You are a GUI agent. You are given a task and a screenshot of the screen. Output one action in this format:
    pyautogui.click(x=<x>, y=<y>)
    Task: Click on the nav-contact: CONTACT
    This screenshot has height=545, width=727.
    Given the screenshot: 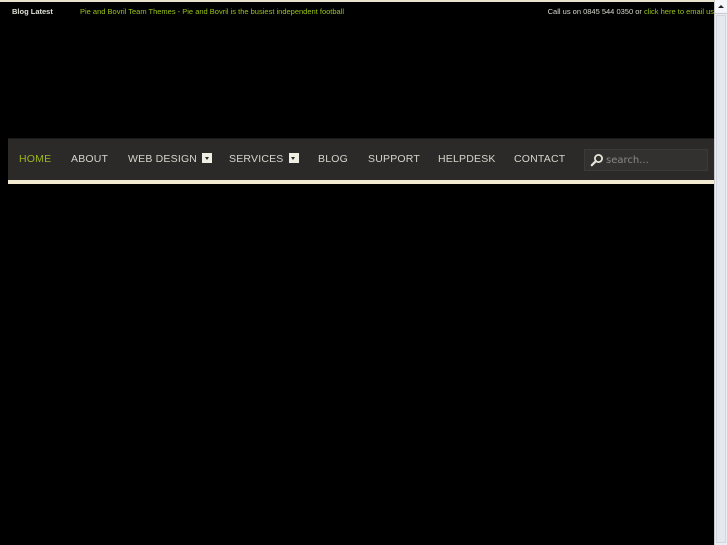 What is the action you would take?
    pyautogui.click(x=539, y=160)
    